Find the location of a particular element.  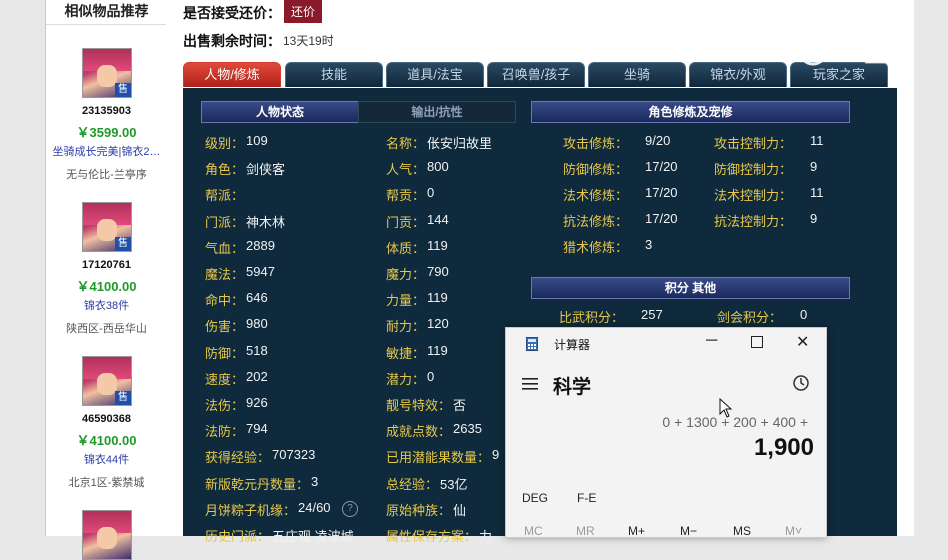

stat-label: 法伤： is located at coordinates (225, 405).